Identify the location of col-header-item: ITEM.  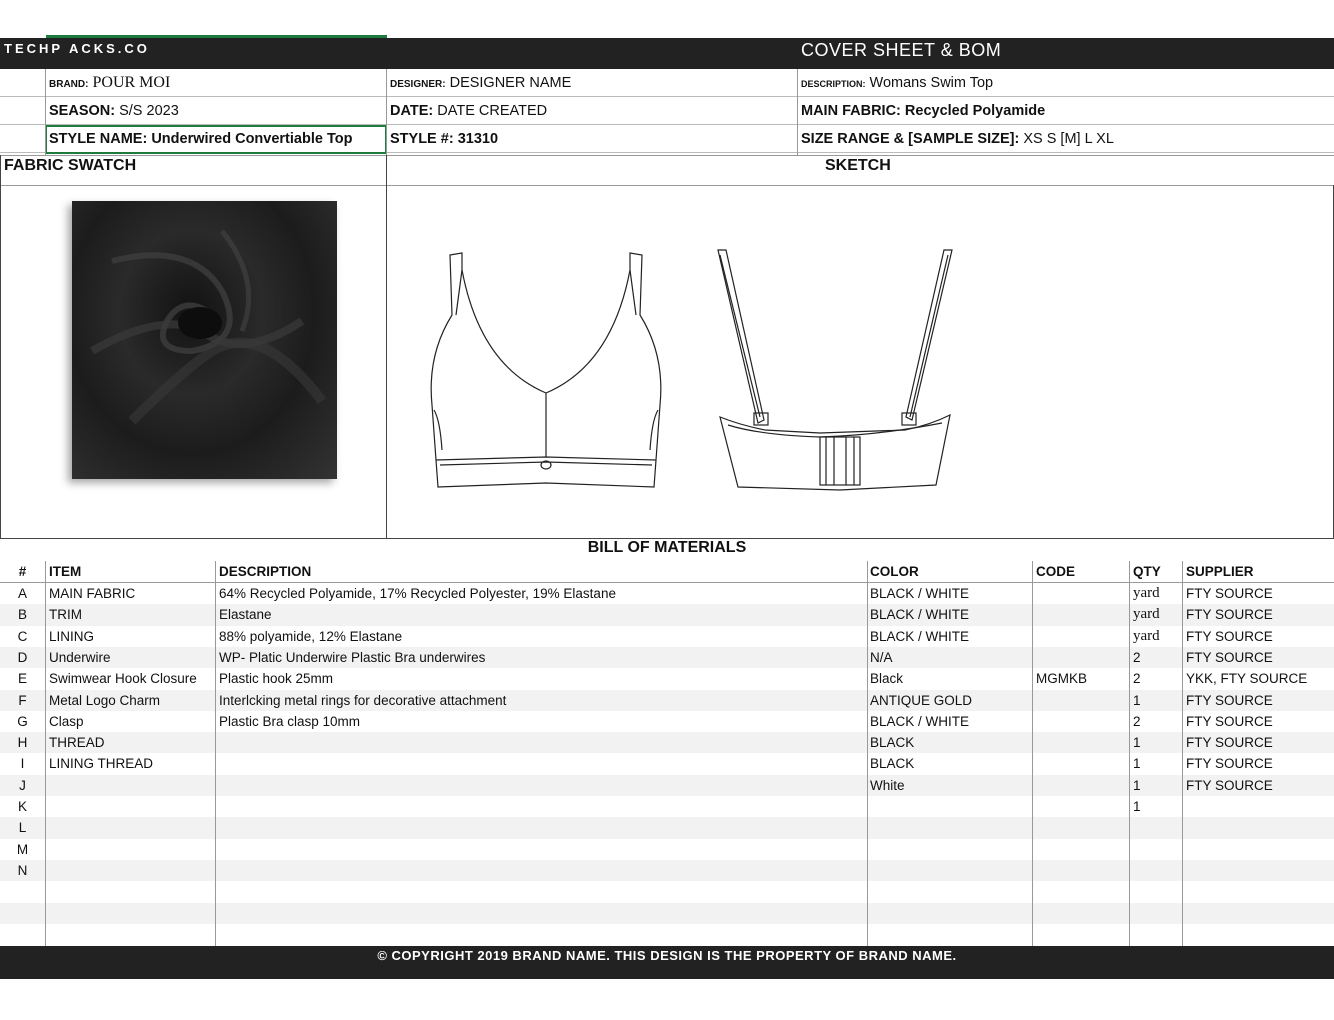
(65, 571).